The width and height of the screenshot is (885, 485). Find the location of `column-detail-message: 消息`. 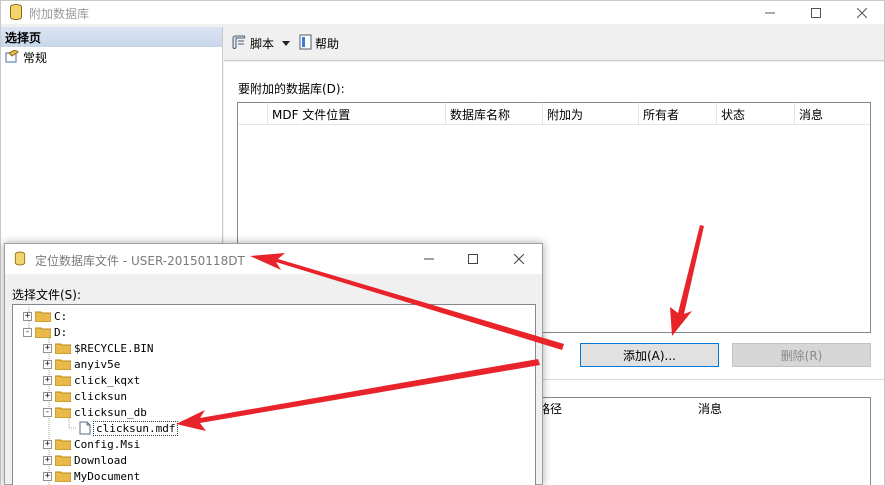

column-detail-message: 消息 is located at coordinates (710, 408).